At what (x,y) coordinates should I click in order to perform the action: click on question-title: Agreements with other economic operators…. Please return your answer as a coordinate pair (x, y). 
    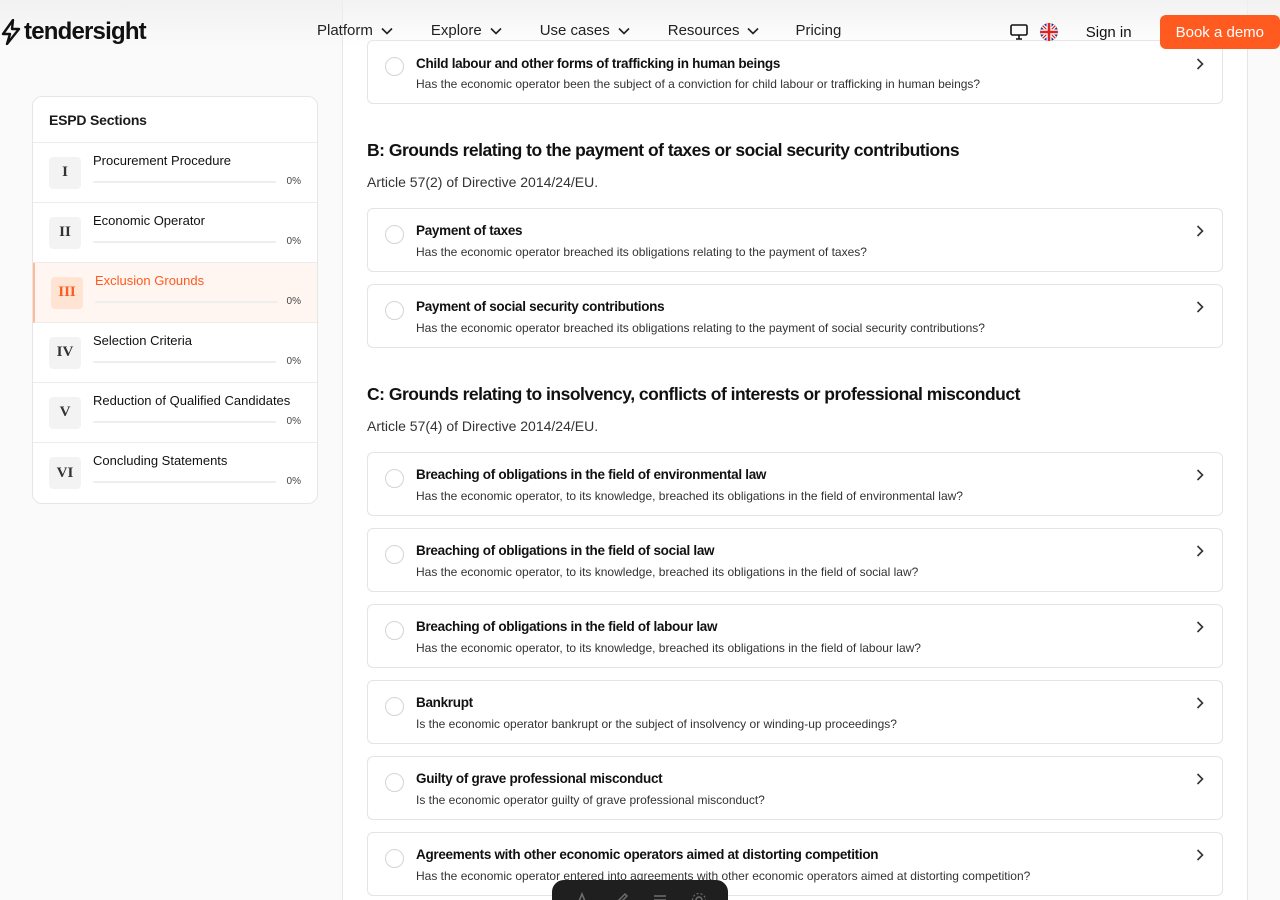
    Looking at the image, I should click on (647, 854).